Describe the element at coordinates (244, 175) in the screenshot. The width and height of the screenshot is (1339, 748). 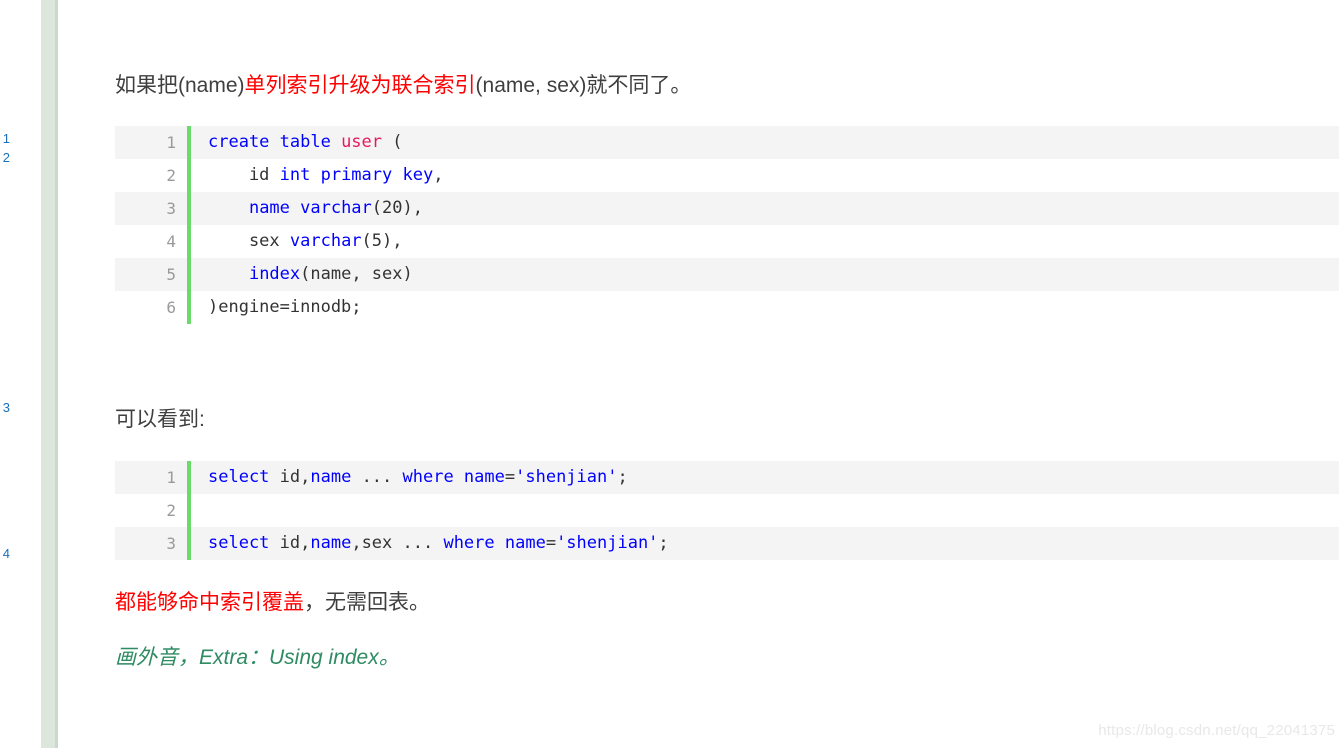
I see `code-token: id` at that location.